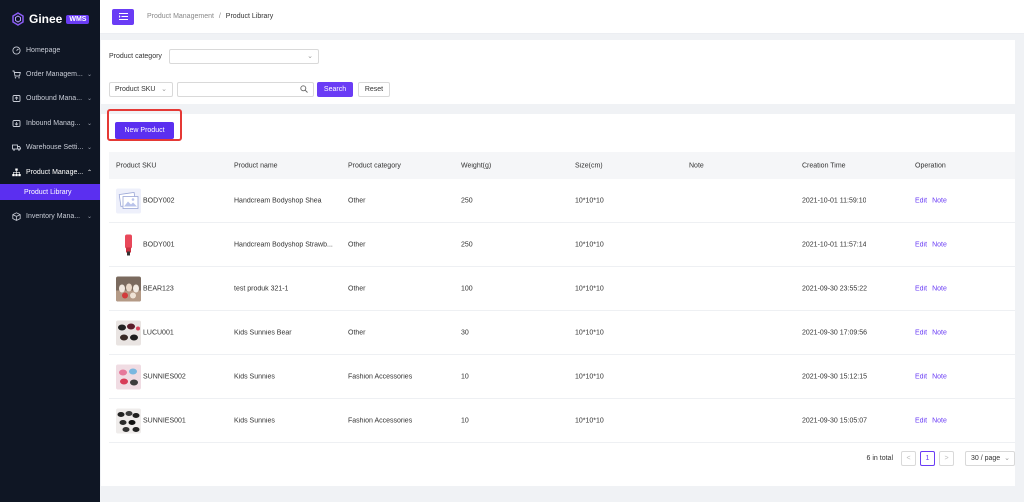 The height and width of the screenshot is (502, 1024). Describe the element at coordinates (50, 216) in the screenshot. I see `sidebar-item-inventory-management: Inventory Mana... ⌄` at that location.